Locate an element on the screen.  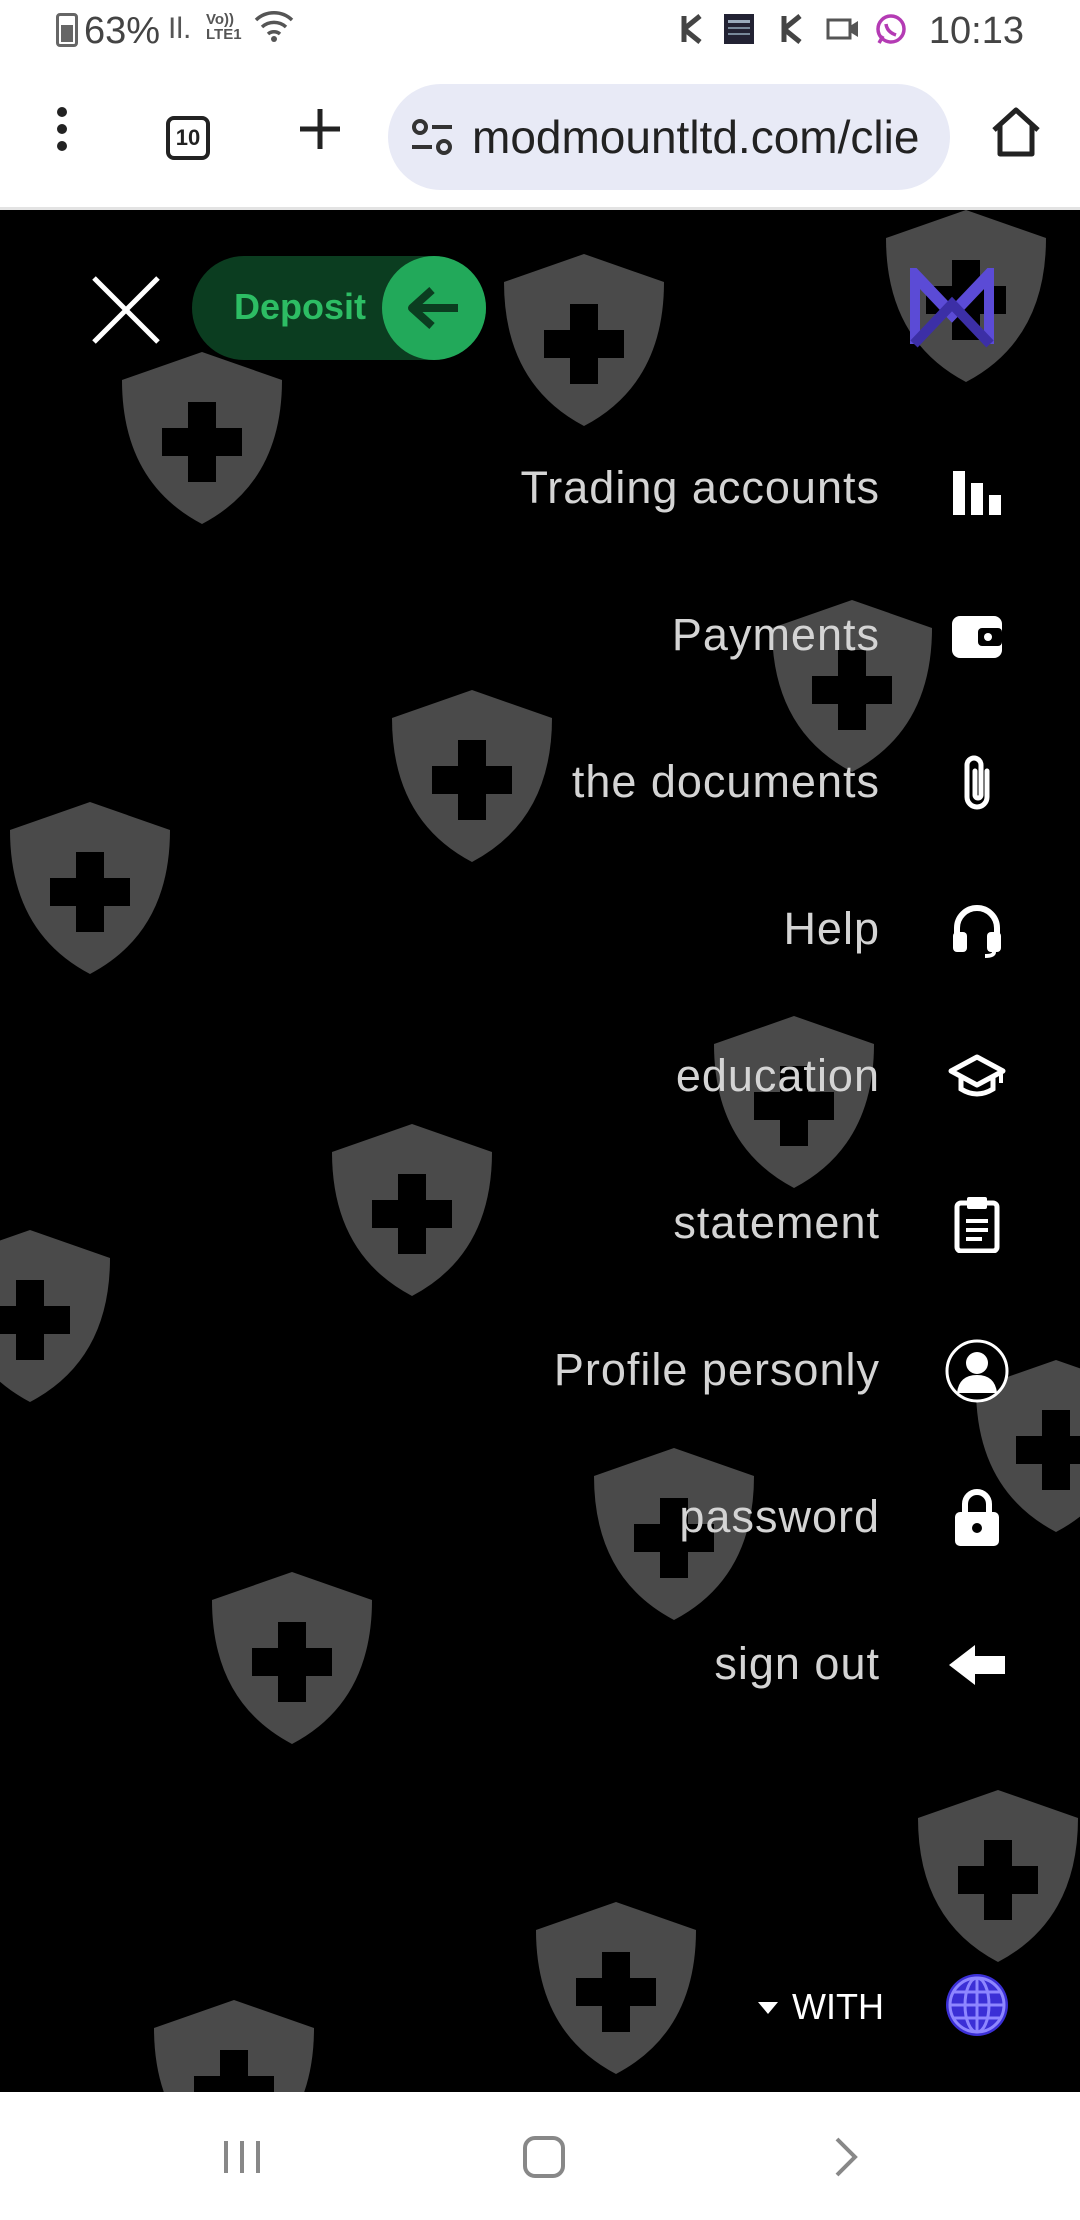
deposit-button: Deposit is located at coordinates (339, 308).